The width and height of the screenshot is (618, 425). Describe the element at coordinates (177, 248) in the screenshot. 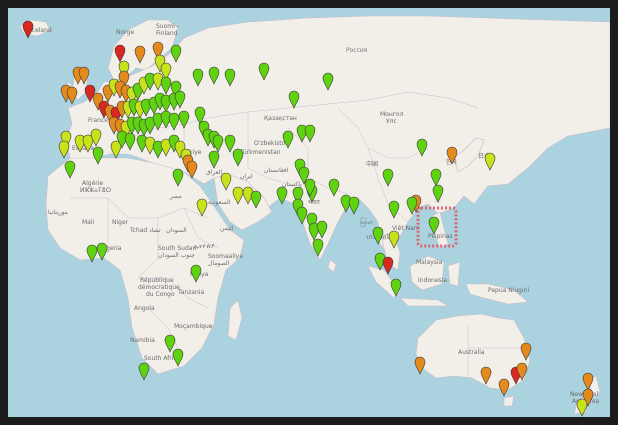

I see `label-south-sudan-1: South Sudan` at that location.